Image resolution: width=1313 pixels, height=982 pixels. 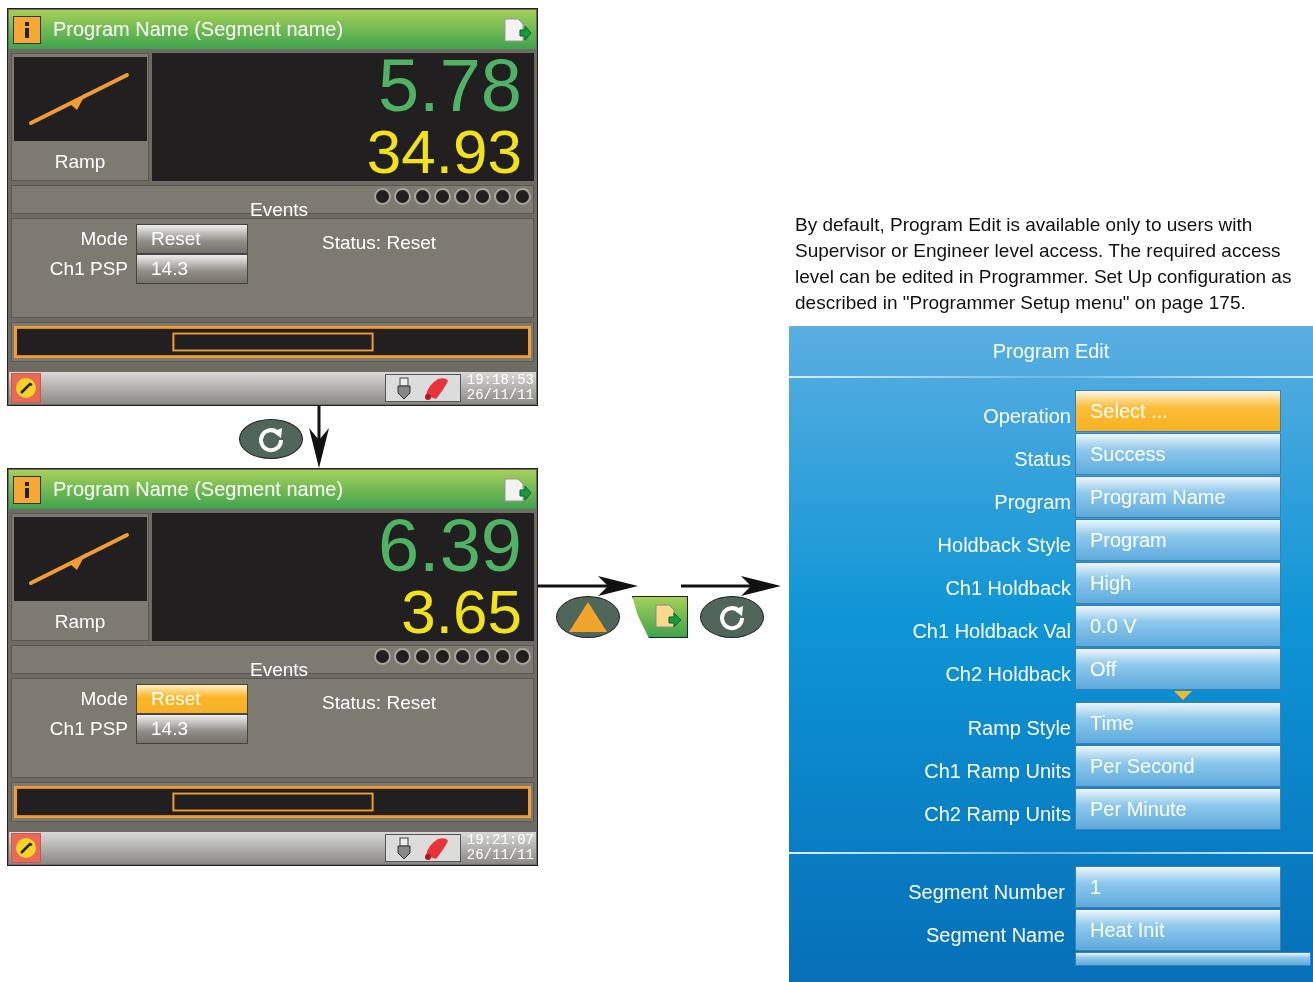 What do you see at coordinates (1032, 503) in the screenshot?
I see `field-label: Program` at bounding box center [1032, 503].